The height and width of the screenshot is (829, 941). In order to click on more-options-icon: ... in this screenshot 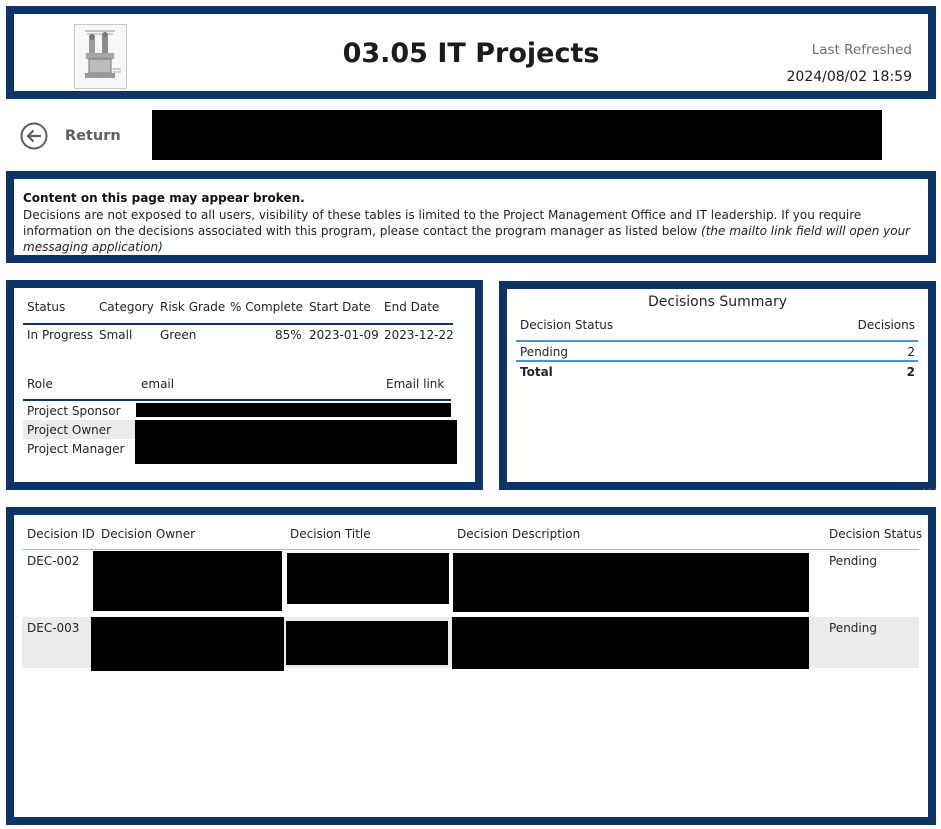, I will do `click(930, 486)`.